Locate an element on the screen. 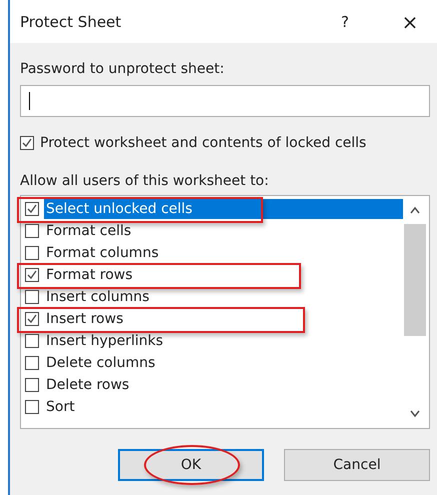 The width and height of the screenshot is (437, 495). password-label: Password to unprotect sheet: is located at coordinates (123, 69).